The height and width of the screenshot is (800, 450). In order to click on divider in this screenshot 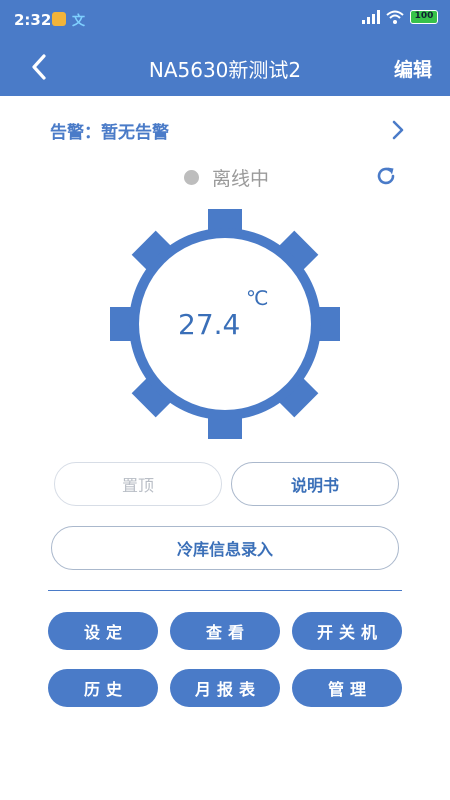, I will do `click(225, 590)`.